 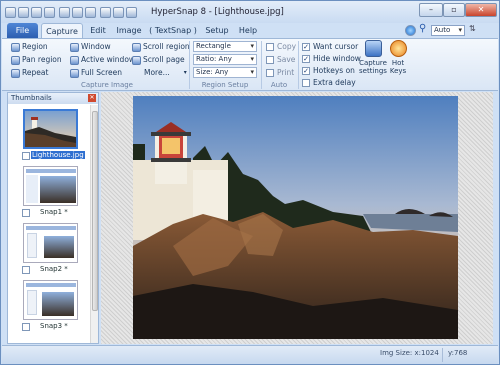 I want to click on thumbnail-snap2, so click(x=50, y=243).